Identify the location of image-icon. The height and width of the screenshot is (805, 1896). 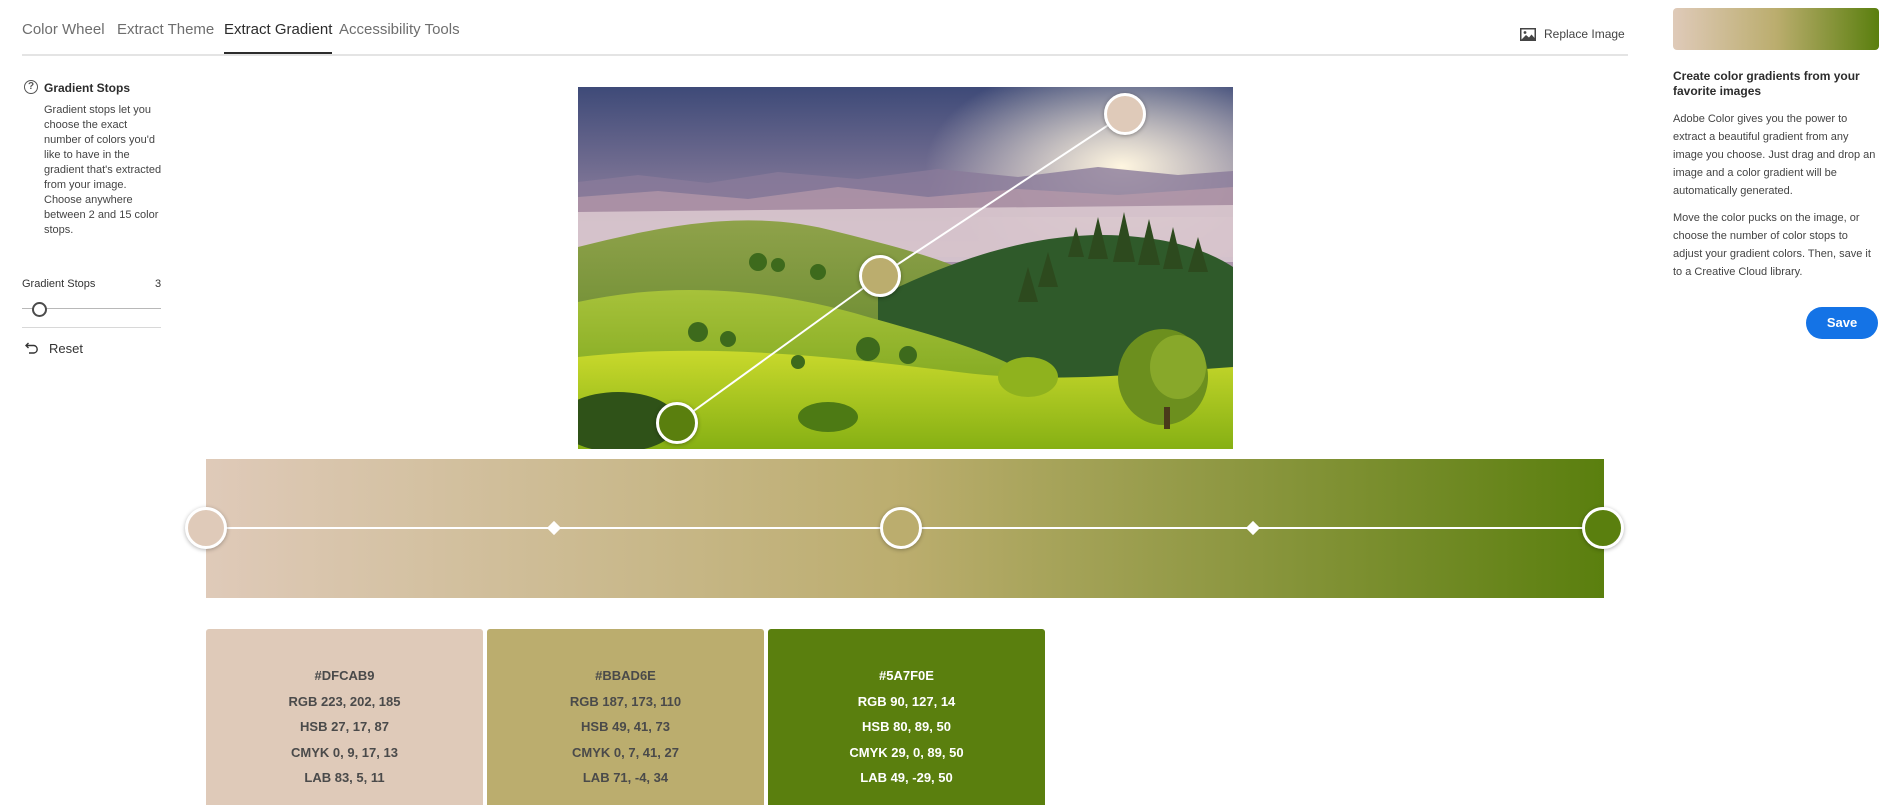
(1528, 34).